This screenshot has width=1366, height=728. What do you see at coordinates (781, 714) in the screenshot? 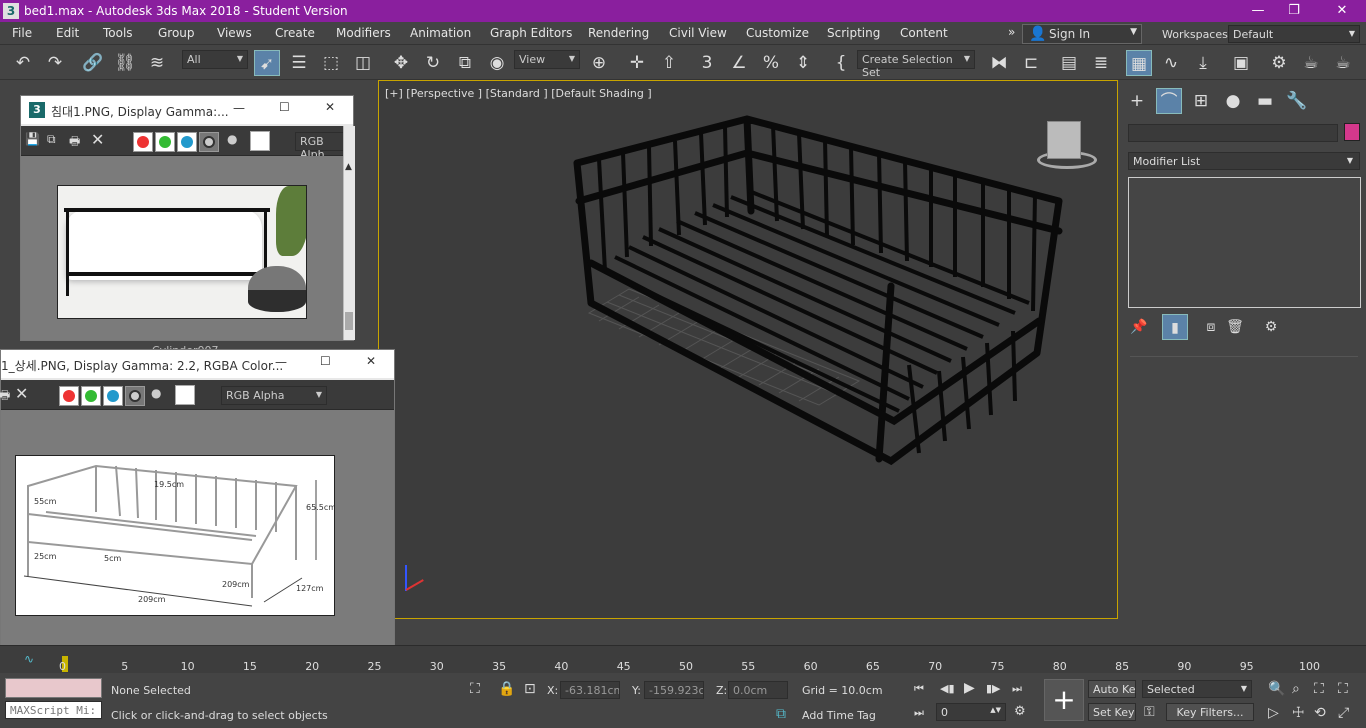
I see `time-tag-icon: ⧉` at bounding box center [781, 714].